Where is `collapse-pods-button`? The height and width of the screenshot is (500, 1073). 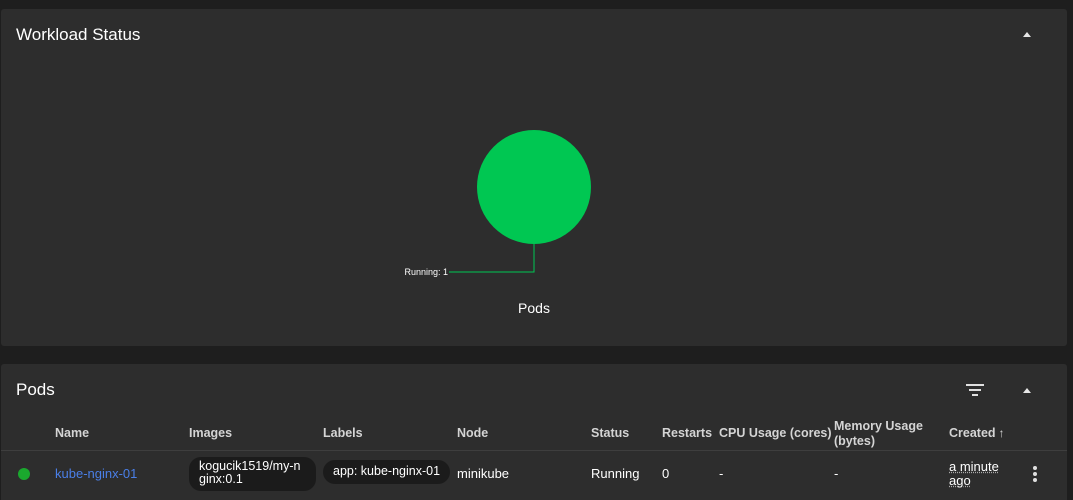 collapse-pods-button is located at coordinates (1027, 390).